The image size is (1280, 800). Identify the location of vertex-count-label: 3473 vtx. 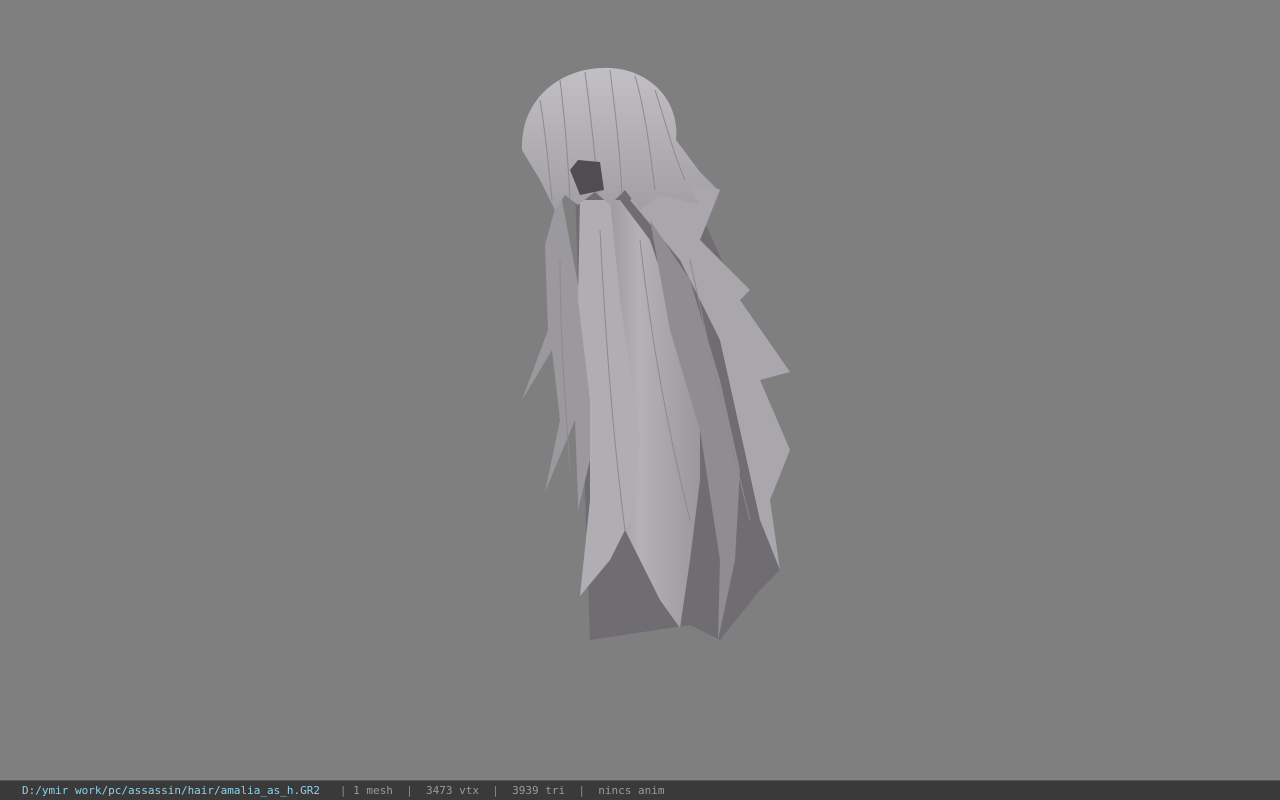
(452, 790).